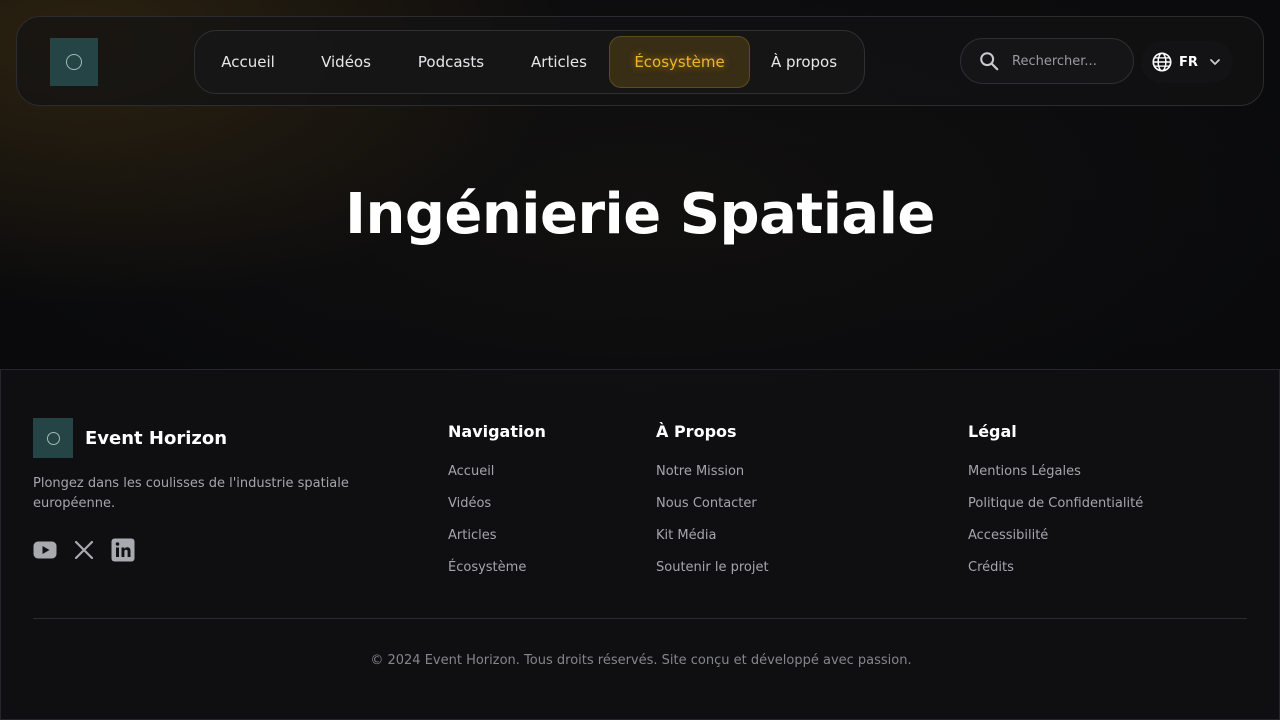  Describe the element at coordinates (1055, 511) in the screenshot. I see `footer-link-confidentialite: Politique de Confidentialité` at that location.